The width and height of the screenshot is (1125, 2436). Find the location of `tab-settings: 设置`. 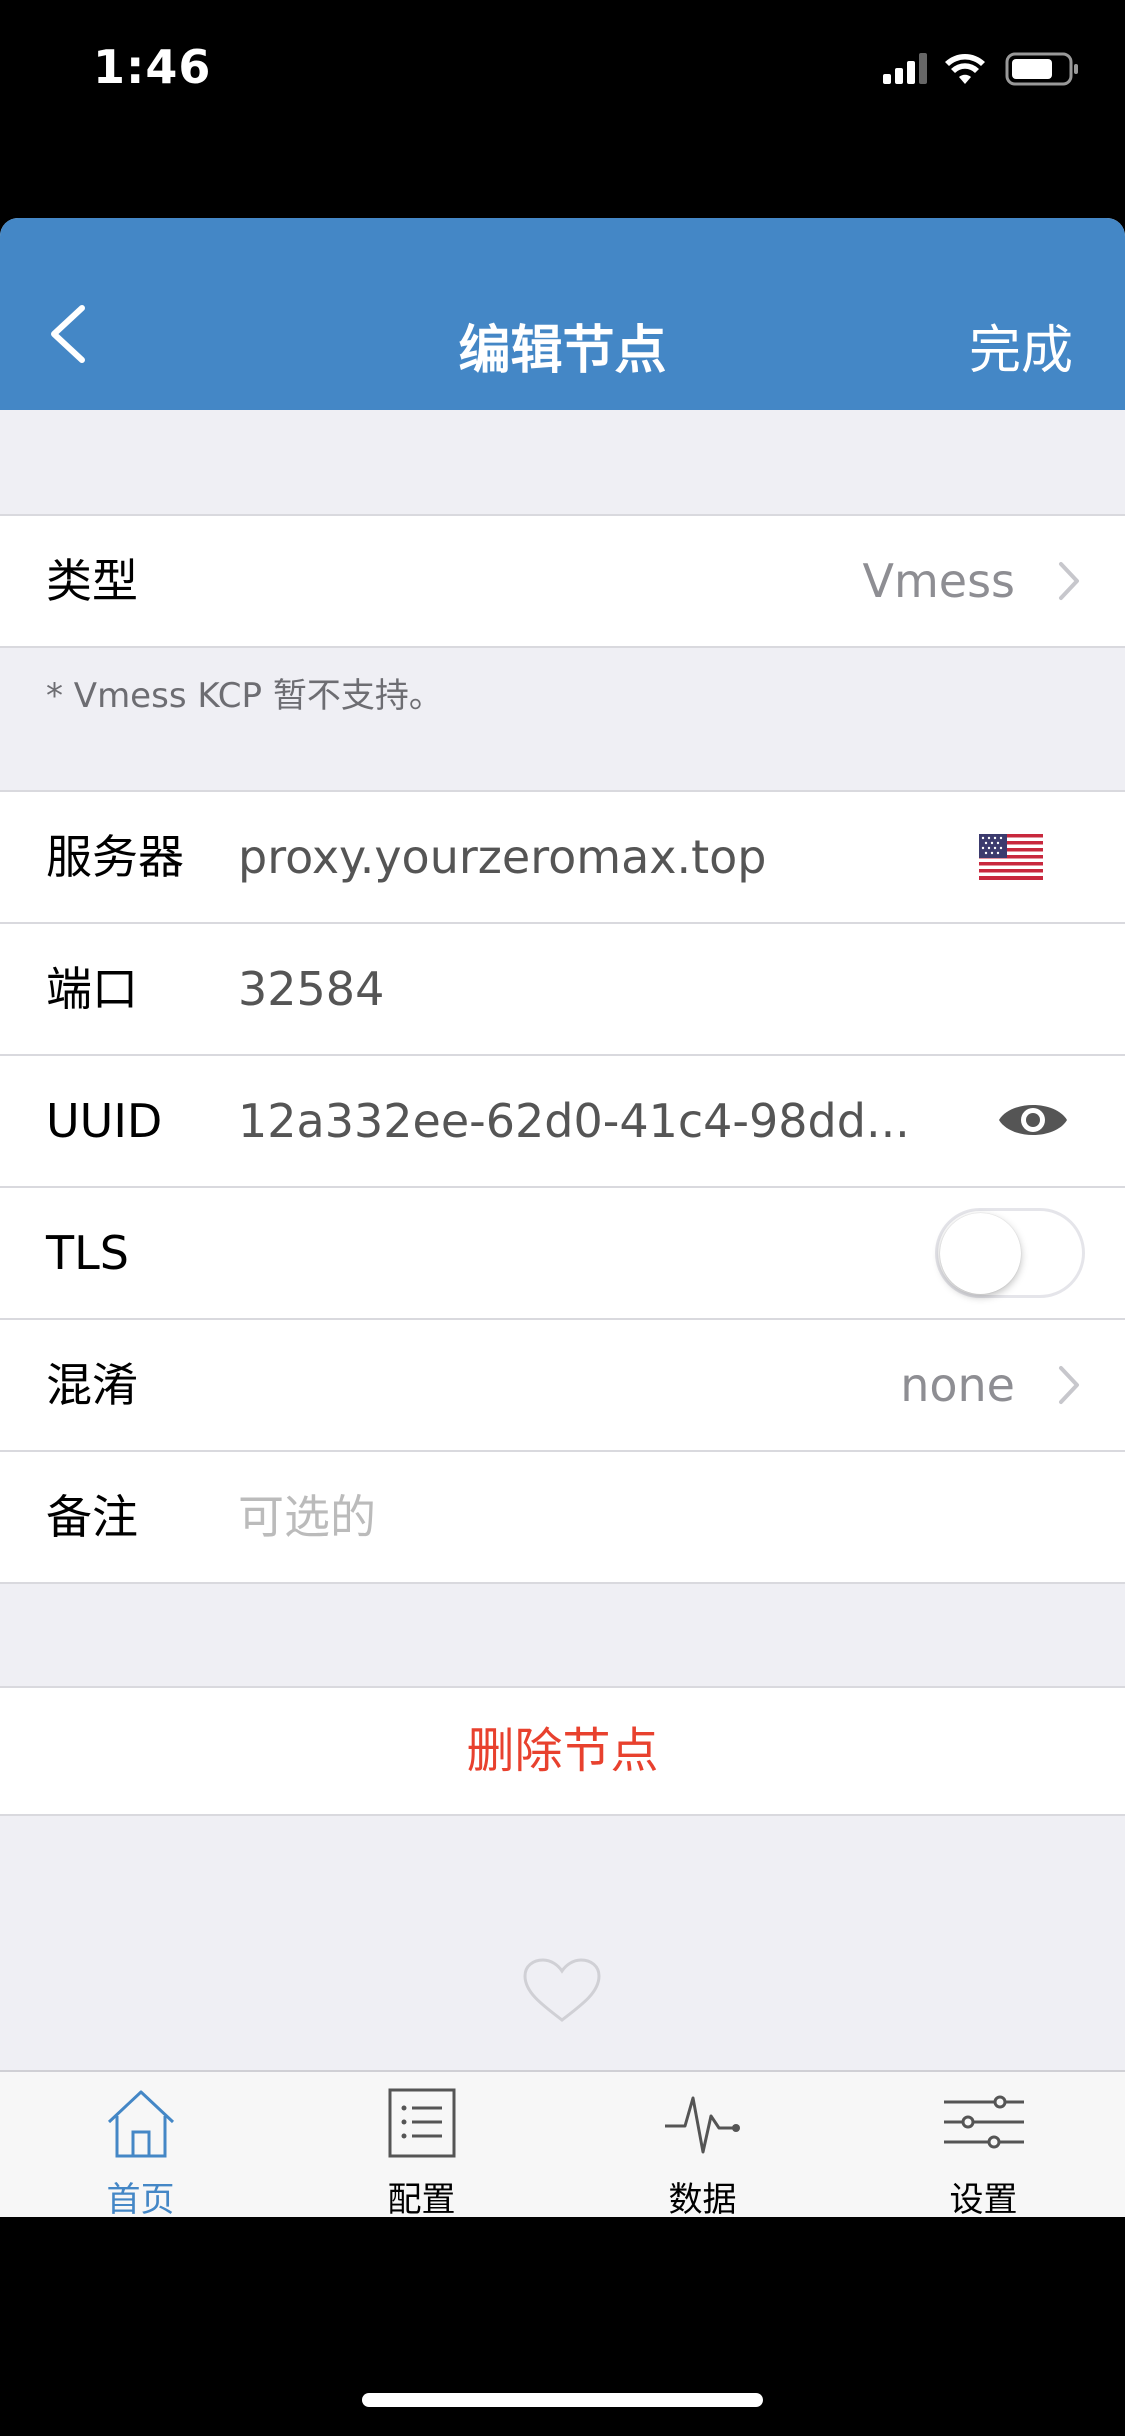

tab-settings: 设置 is located at coordinates (983, 2144).